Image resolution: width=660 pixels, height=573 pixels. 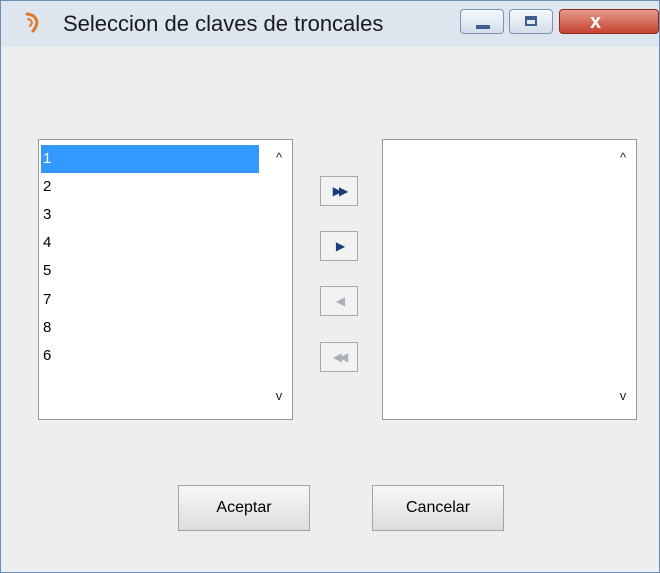 I want to click on arrow-left-icon: ◀, so click(x=340, y=301).